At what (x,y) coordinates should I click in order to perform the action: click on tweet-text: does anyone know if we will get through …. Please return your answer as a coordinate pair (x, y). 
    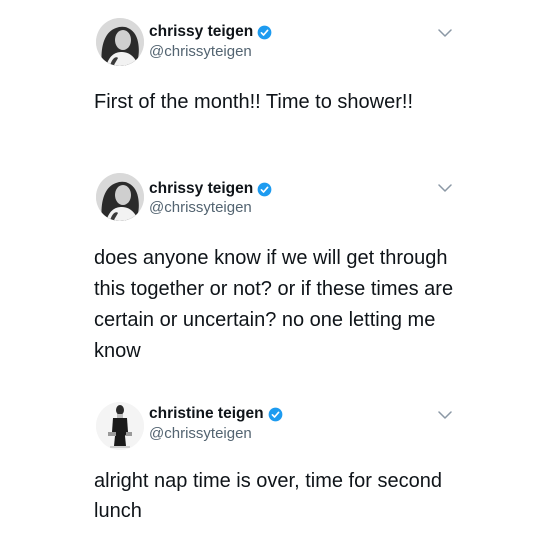
    Looking at the image, I should click on (276, 304).